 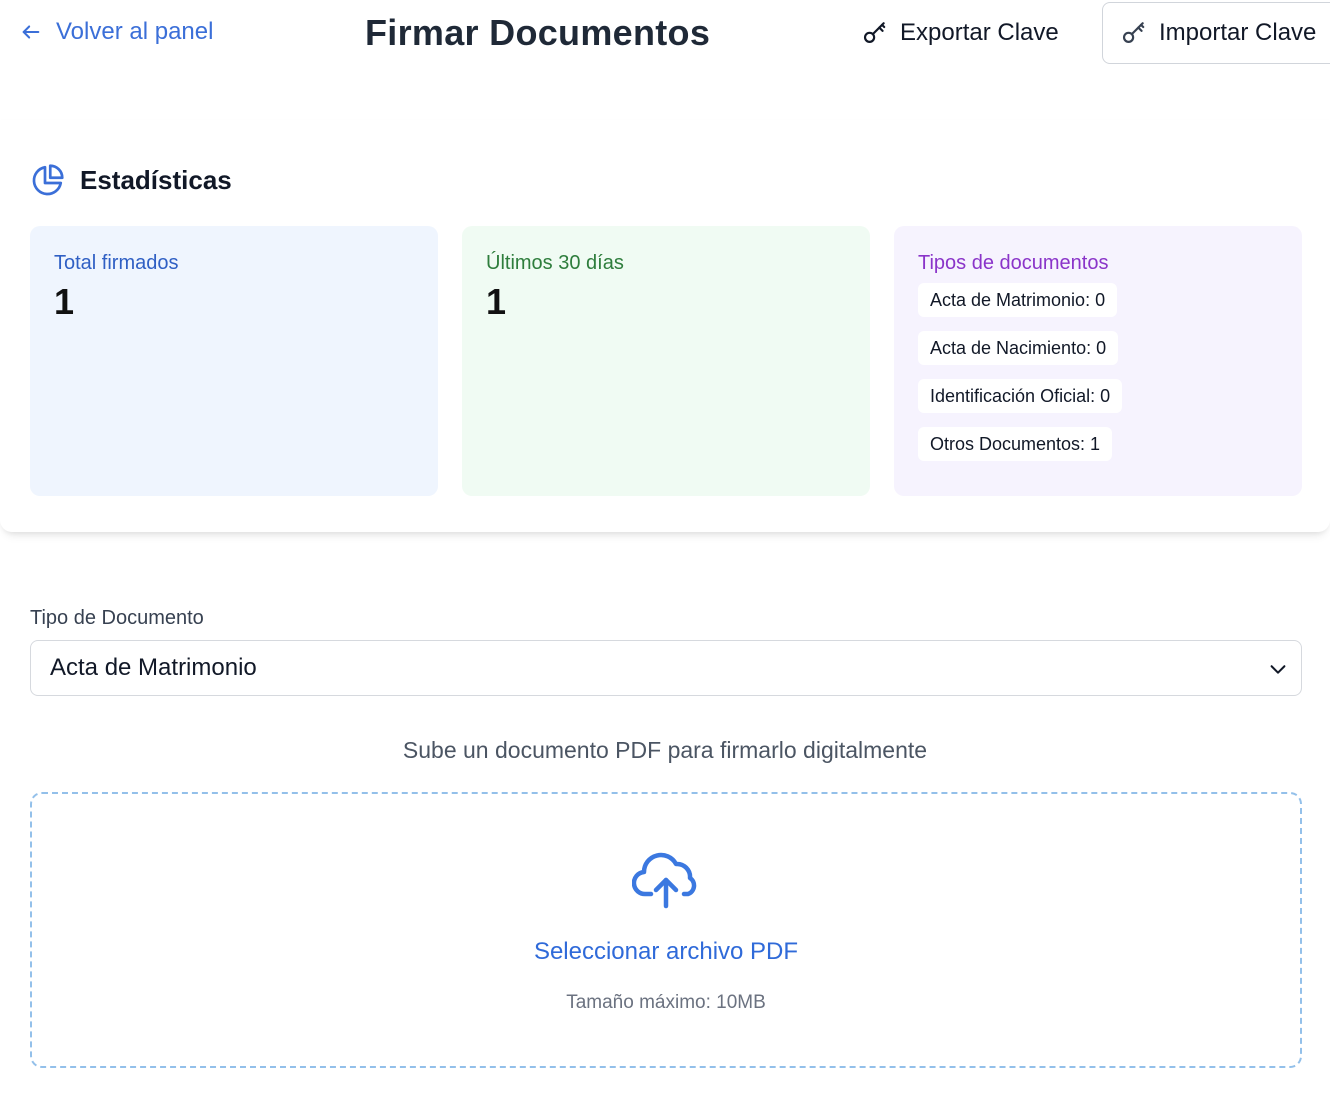 What do you see at coordinates (1018, 348) in the screenshot?
I see `doc-type-birth: Acta de Nacimiento: 0` at bounding box center [1018, 348].